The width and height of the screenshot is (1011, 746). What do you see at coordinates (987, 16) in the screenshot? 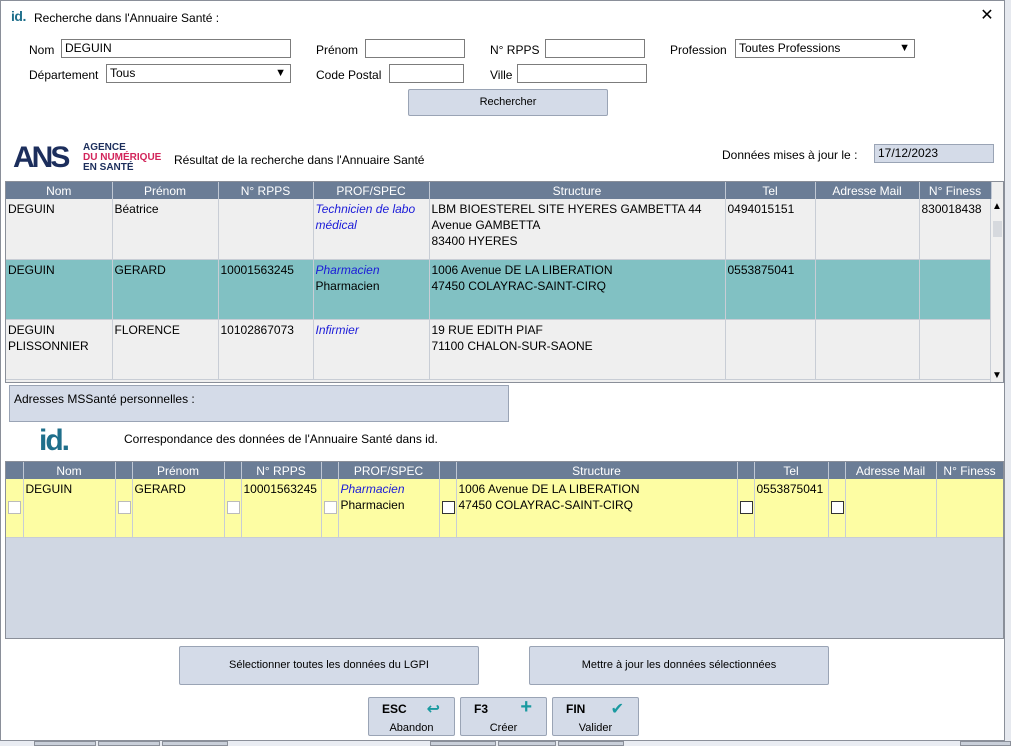
I see `close-icon: ✕` at bounding box center [987, 16].